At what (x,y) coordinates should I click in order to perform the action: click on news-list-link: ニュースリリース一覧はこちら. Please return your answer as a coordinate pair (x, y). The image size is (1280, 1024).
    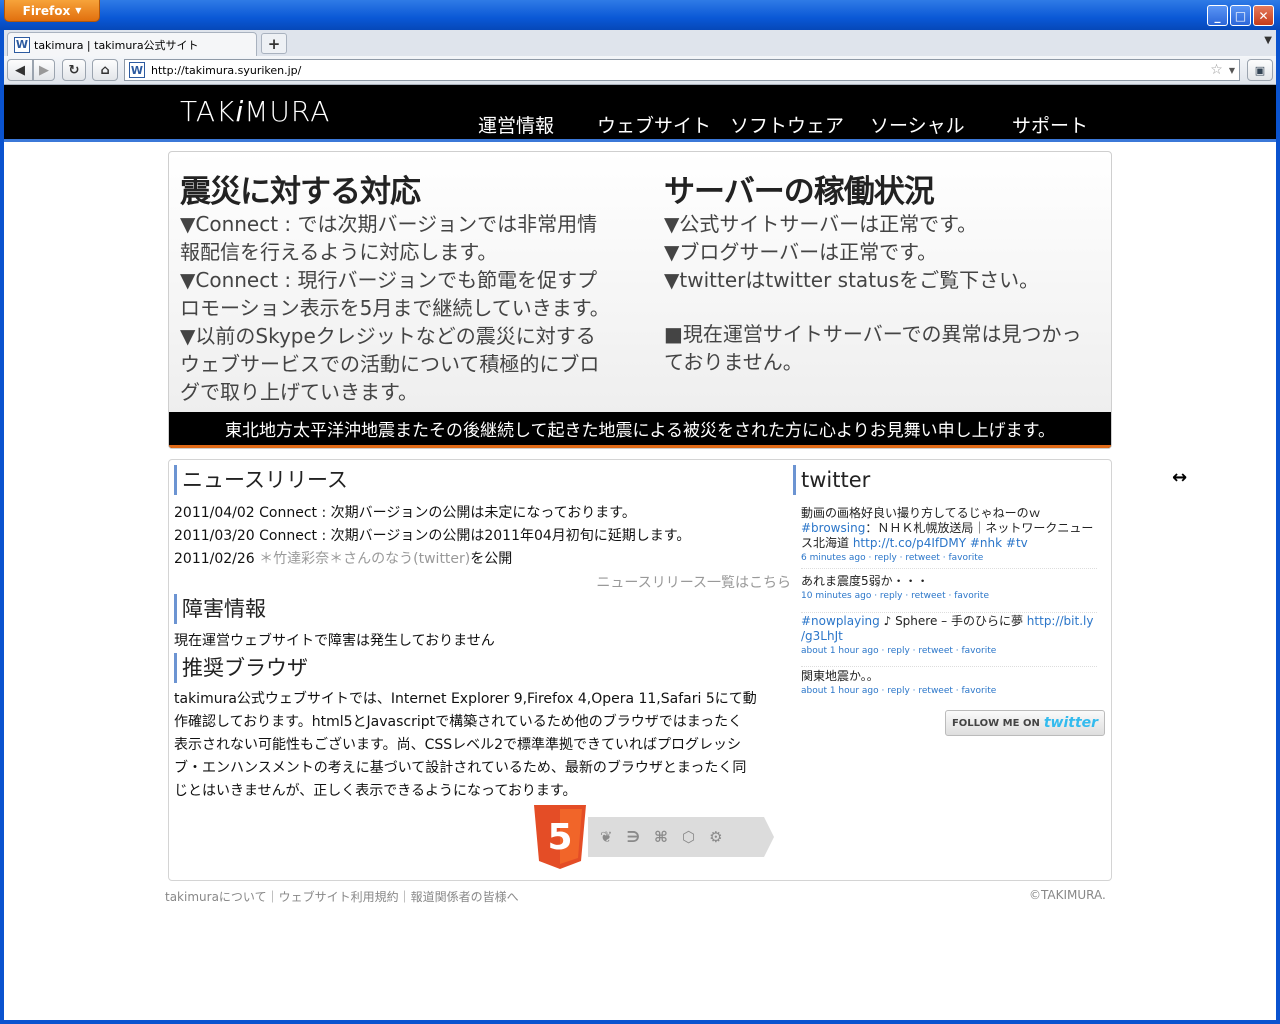
    Looking at the image, I should click on (693, 582).